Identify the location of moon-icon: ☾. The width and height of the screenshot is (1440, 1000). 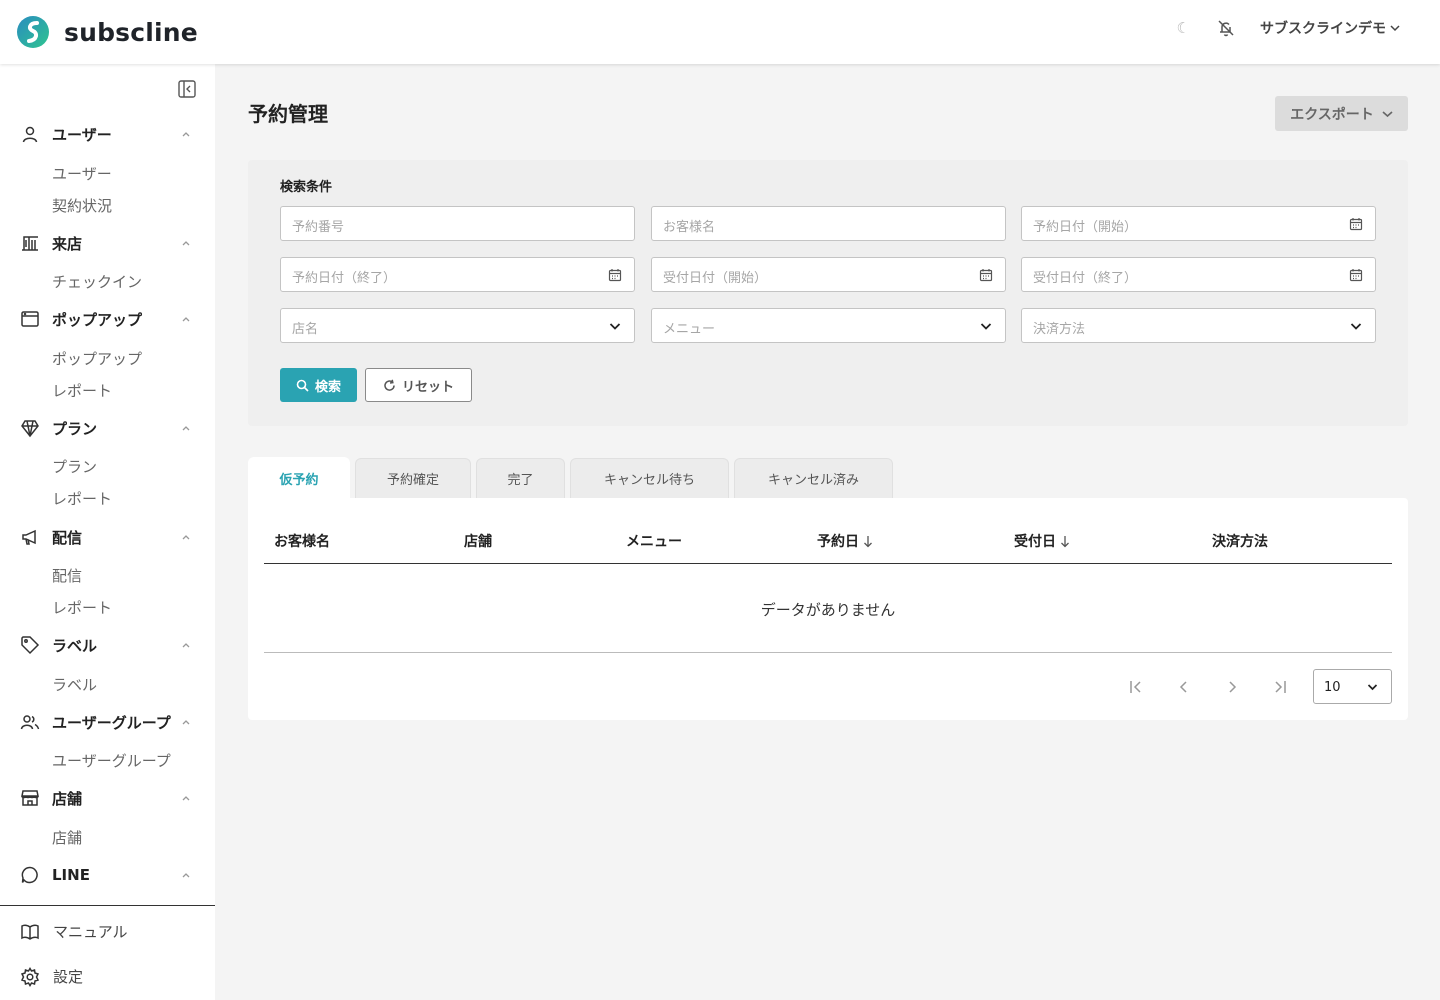
(1183, 28).